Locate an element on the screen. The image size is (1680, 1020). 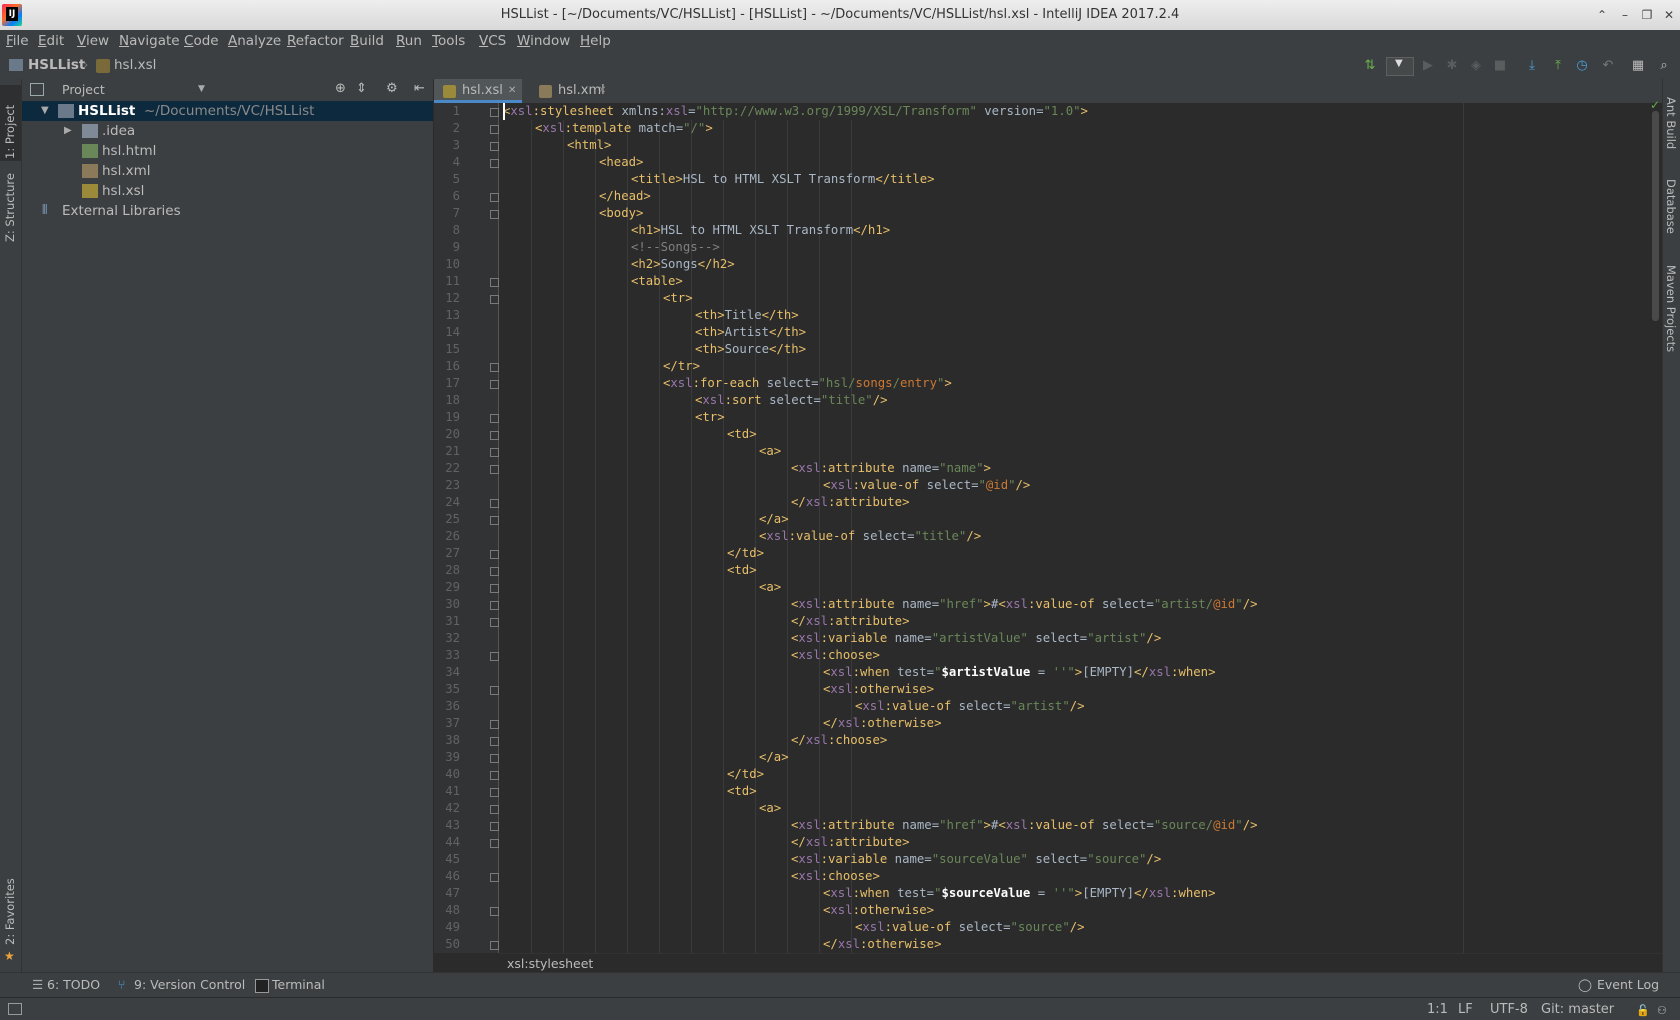
code-line: </a> is located at coordinates (774, 519).